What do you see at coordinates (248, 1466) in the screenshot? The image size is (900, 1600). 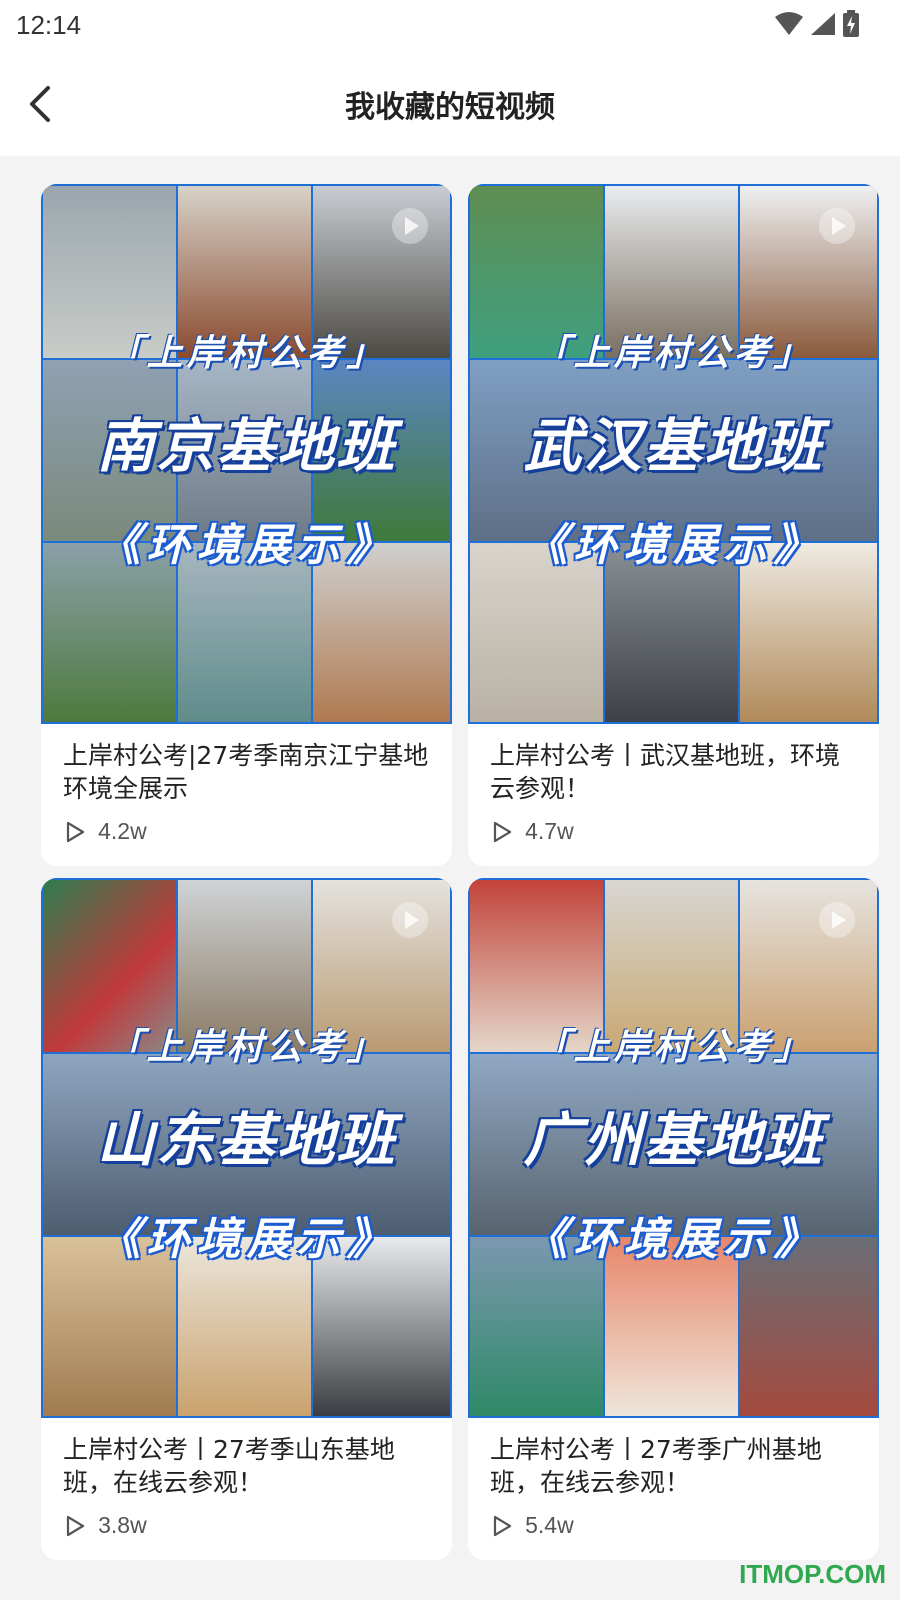 I see `video-title: 上岸村公考丨27考季山东基地班，在线云参观！` at bounding box center [248, 1466].